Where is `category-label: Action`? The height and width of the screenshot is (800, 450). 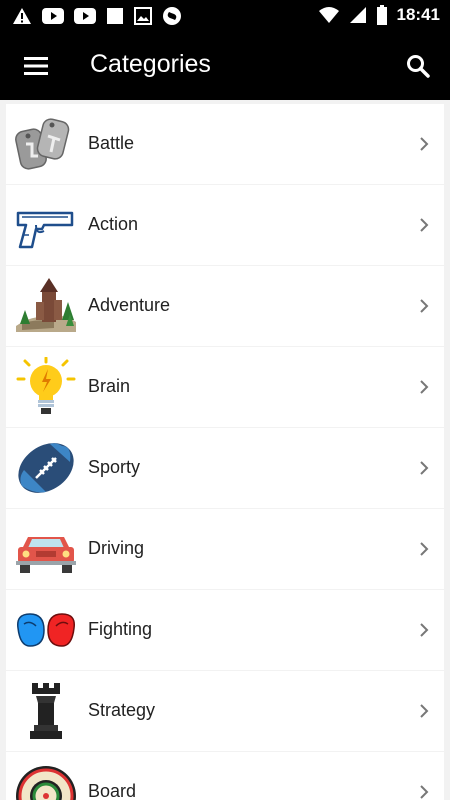 category-label: Action is located at coordinates (113, 224).